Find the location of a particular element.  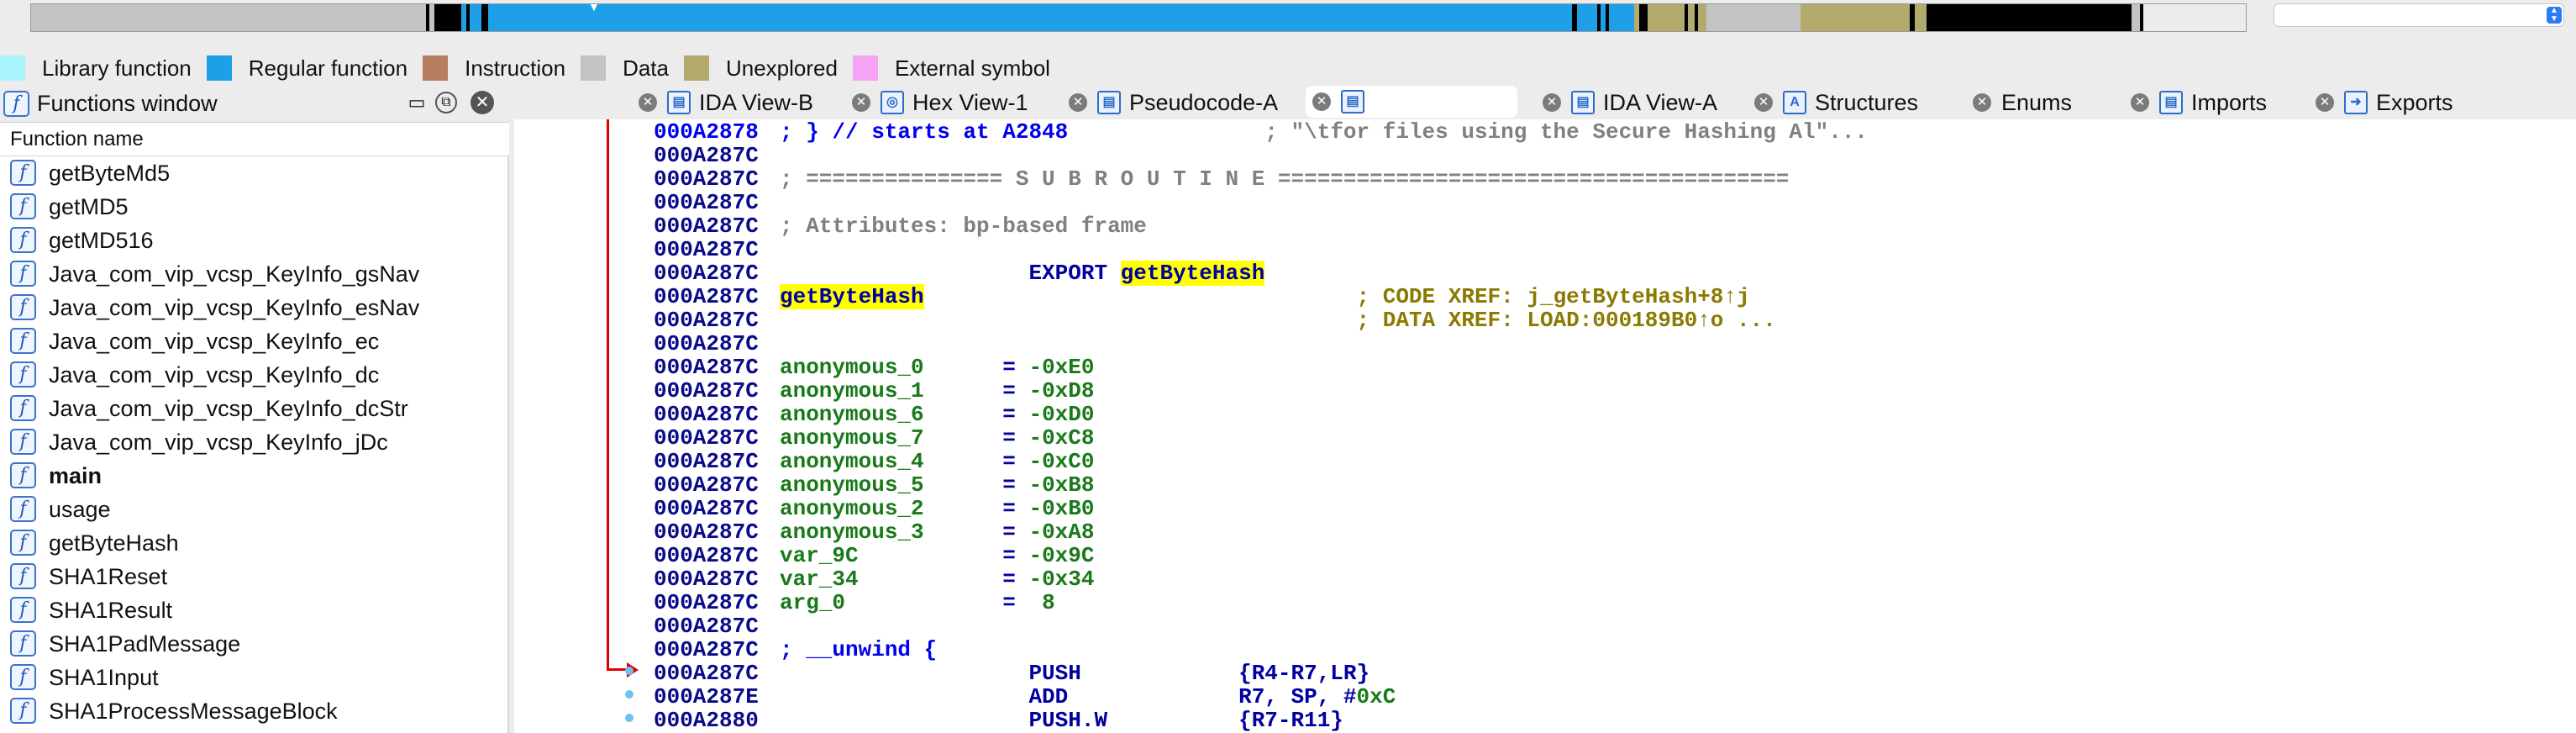

function-name: main is located at coordinates (76, 476).